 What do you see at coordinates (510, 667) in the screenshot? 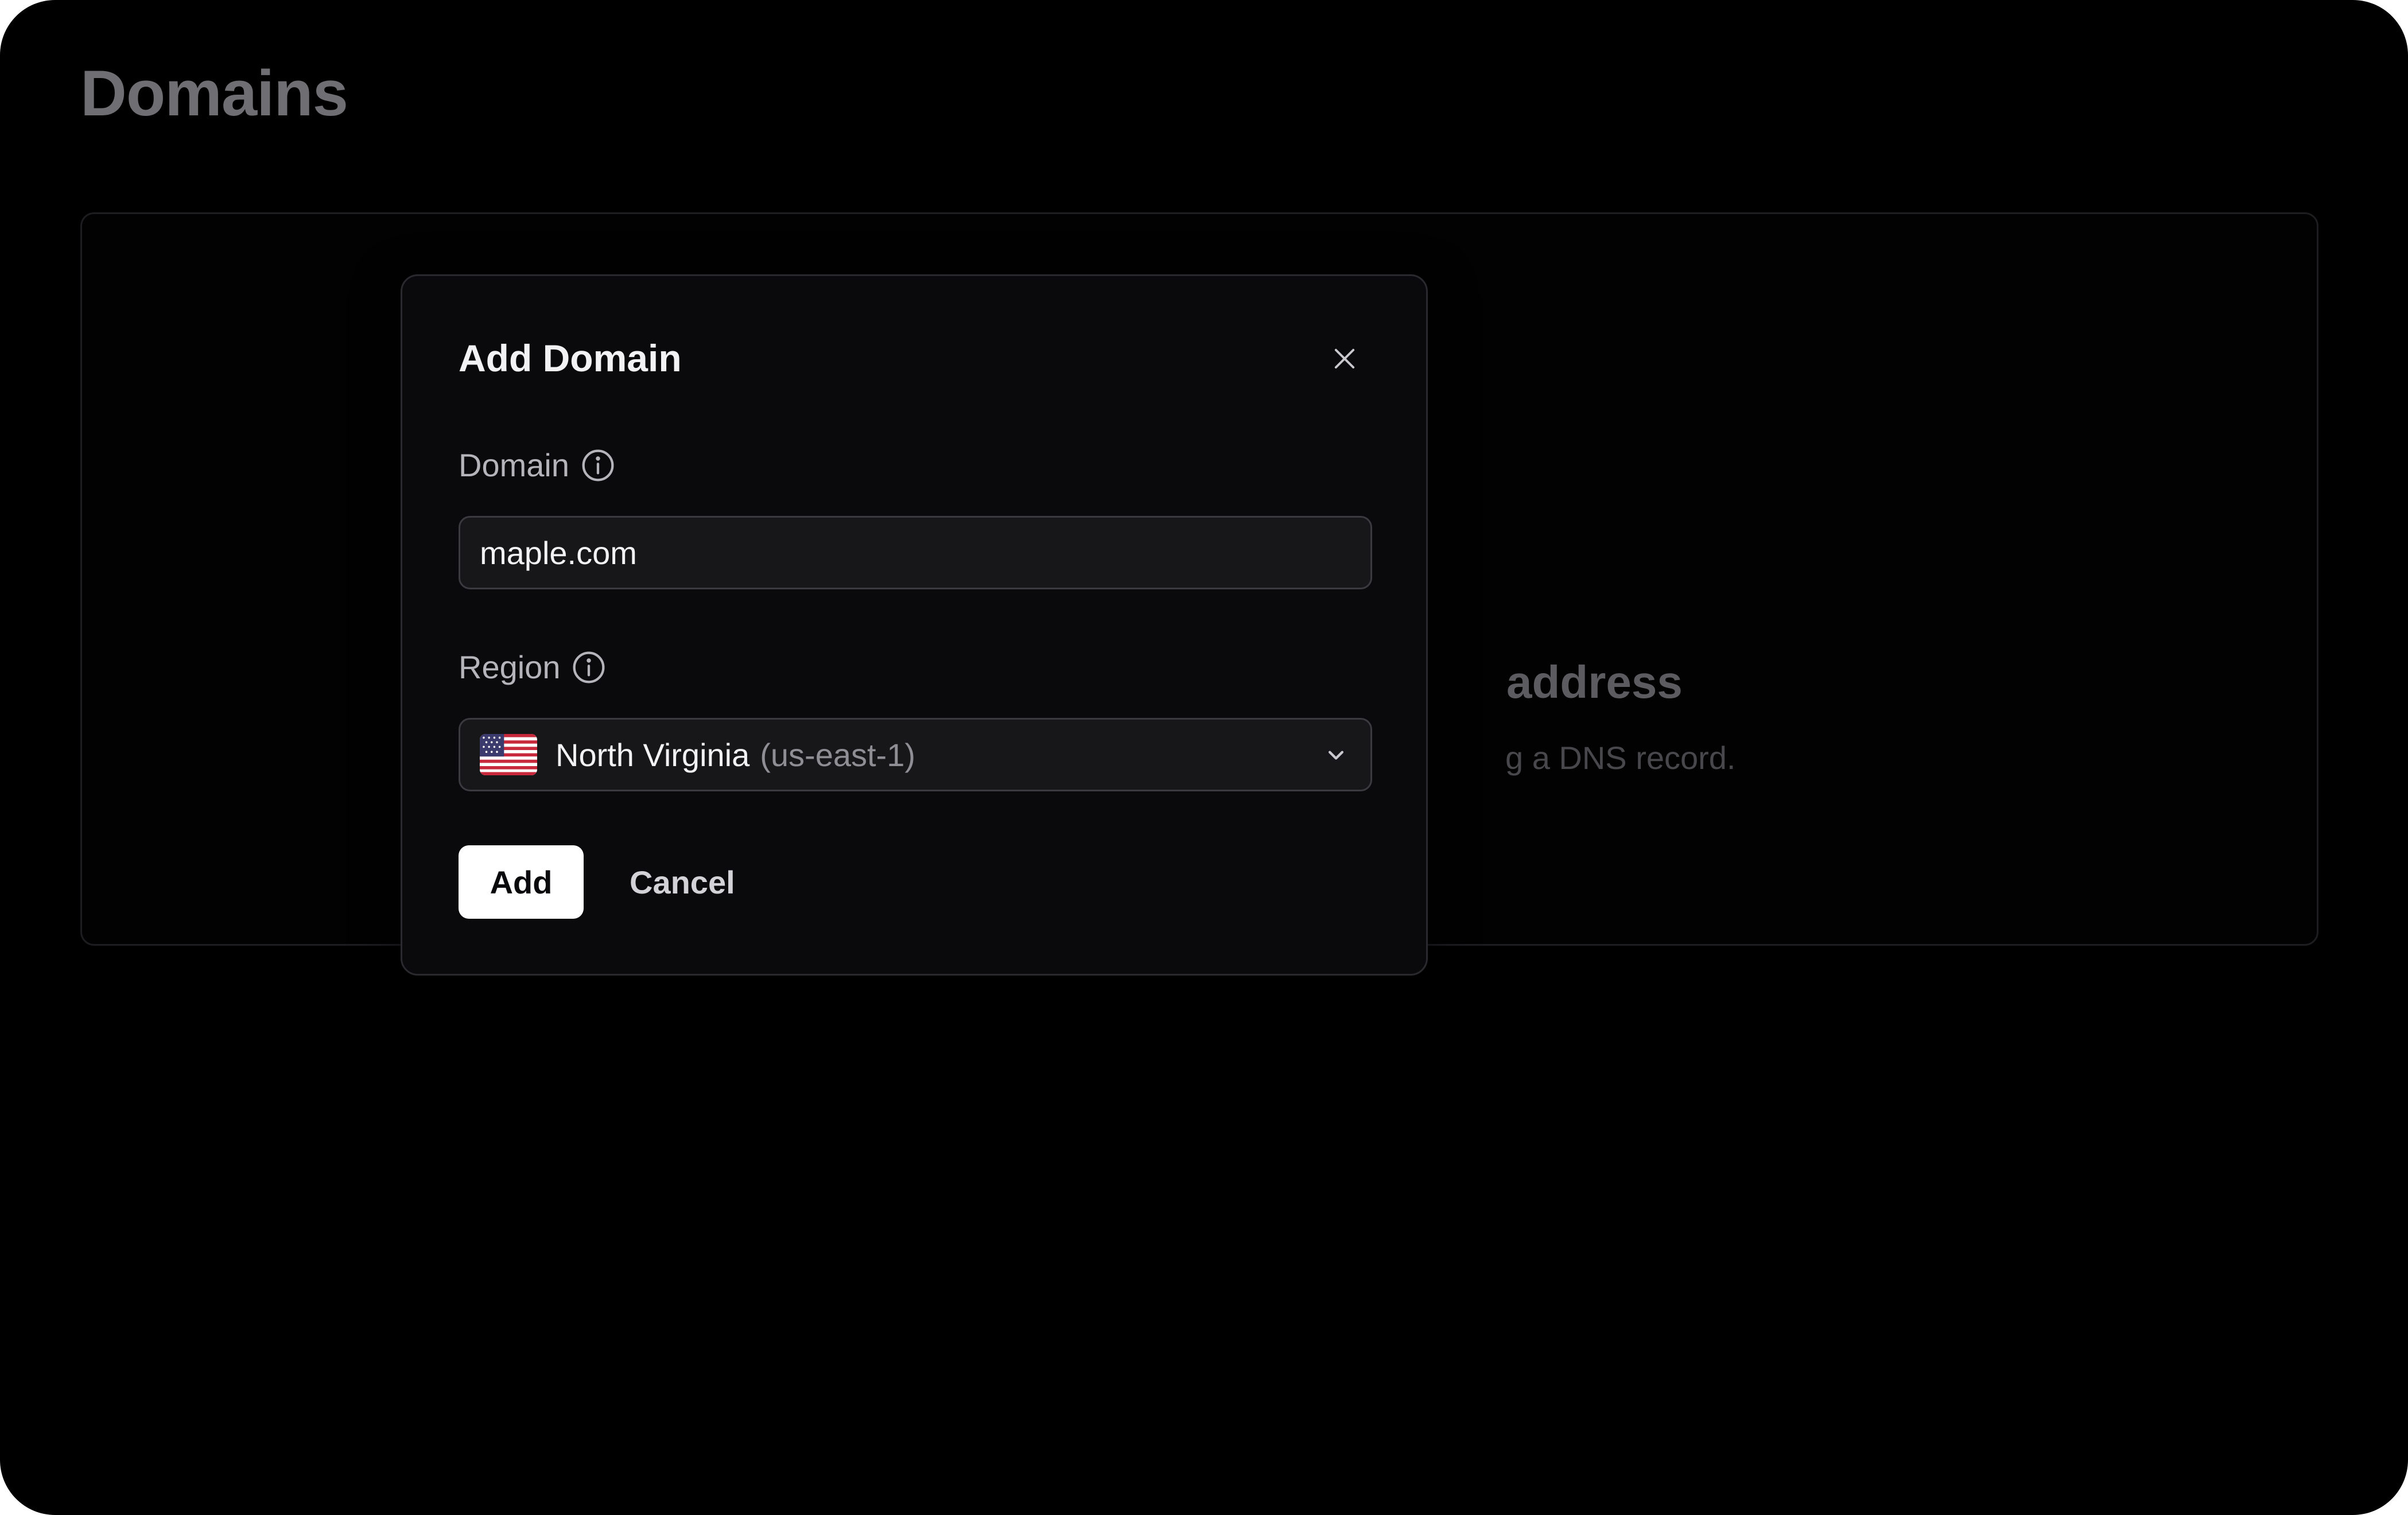
I see `region-label-text: Region` at bounding box center [510, 667].